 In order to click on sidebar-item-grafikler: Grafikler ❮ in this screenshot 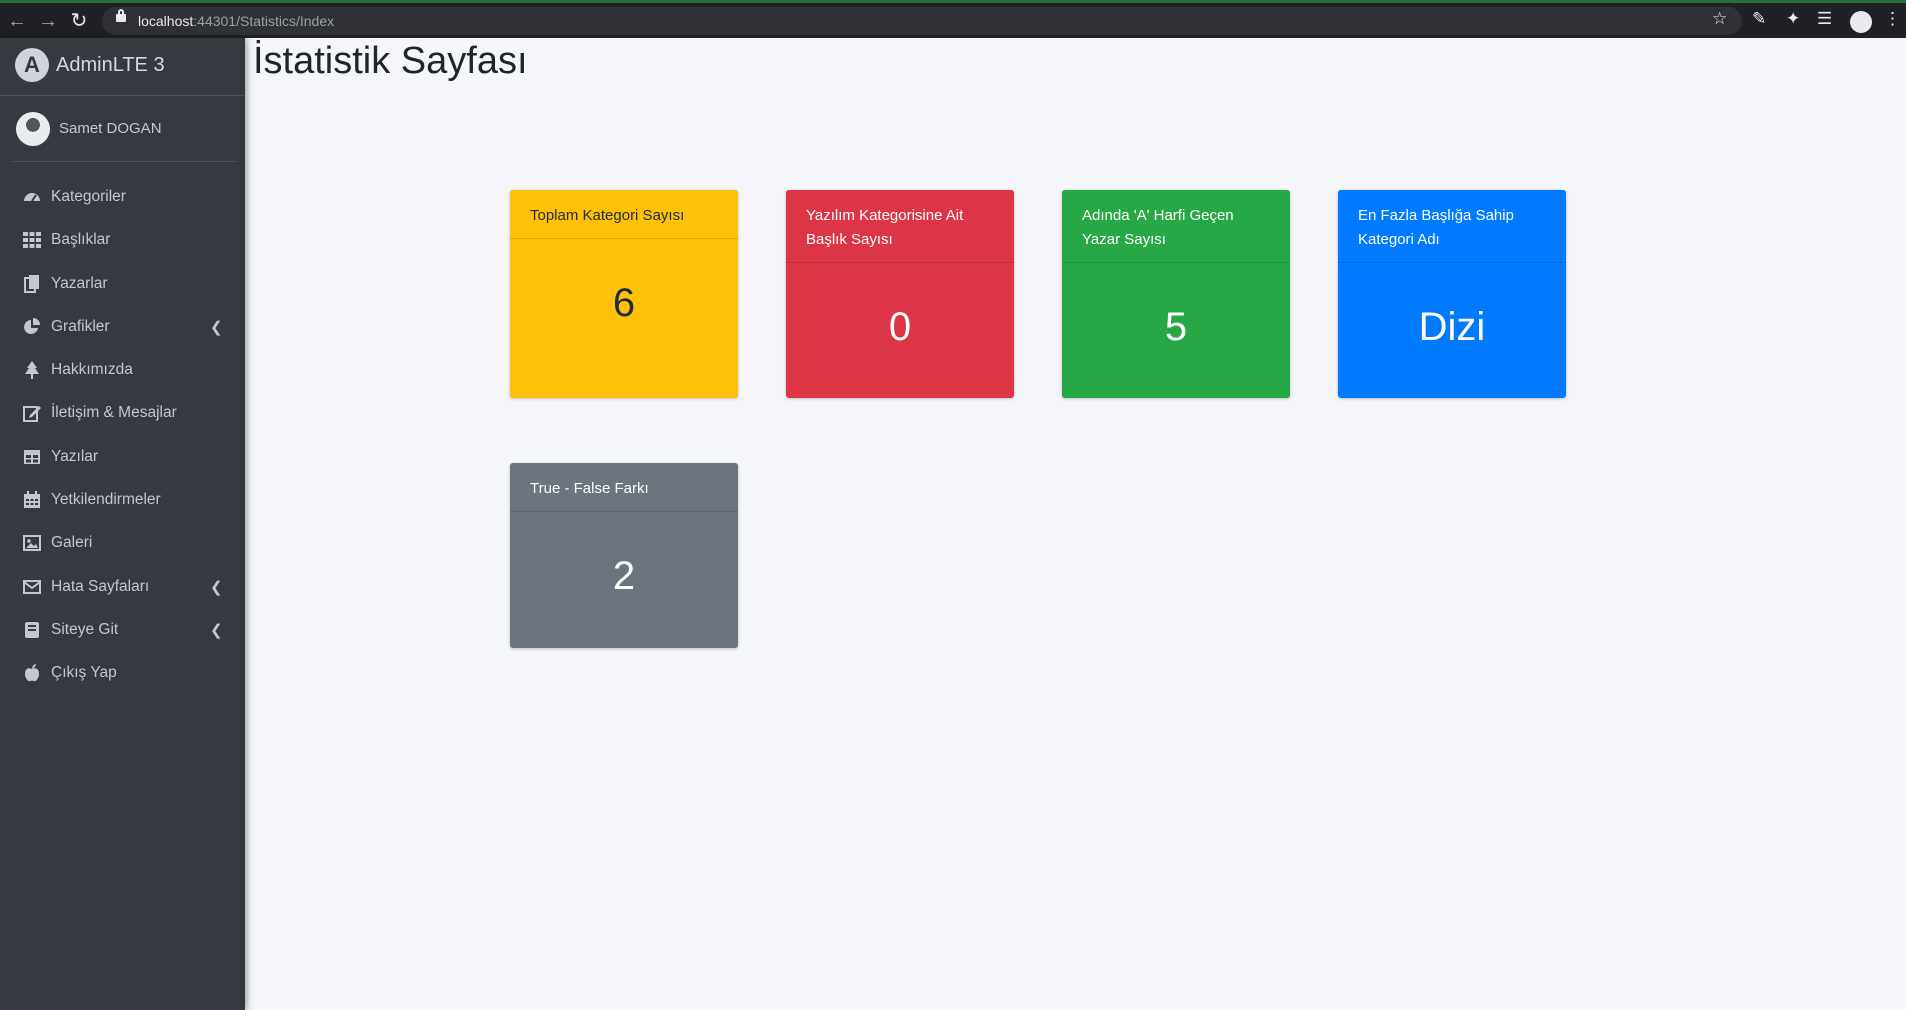, I will do `click(122, 327)`.